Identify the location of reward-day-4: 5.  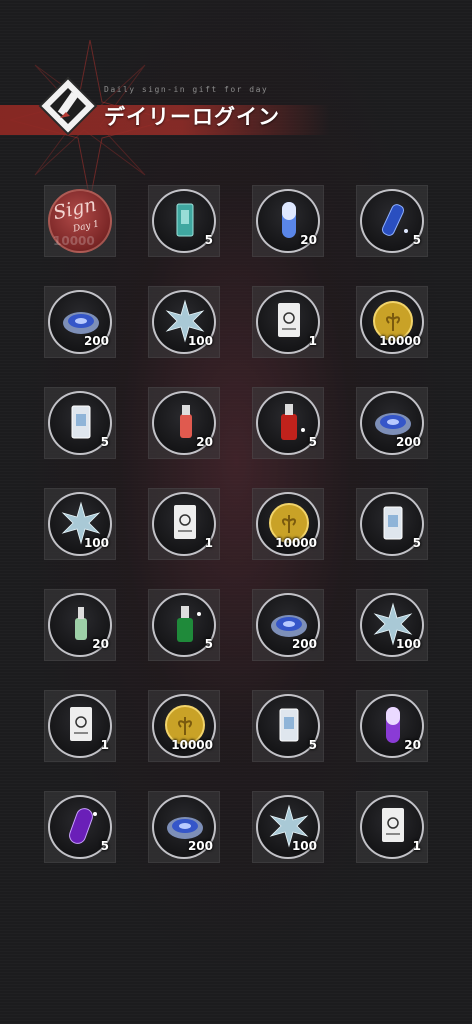
(392, 221).